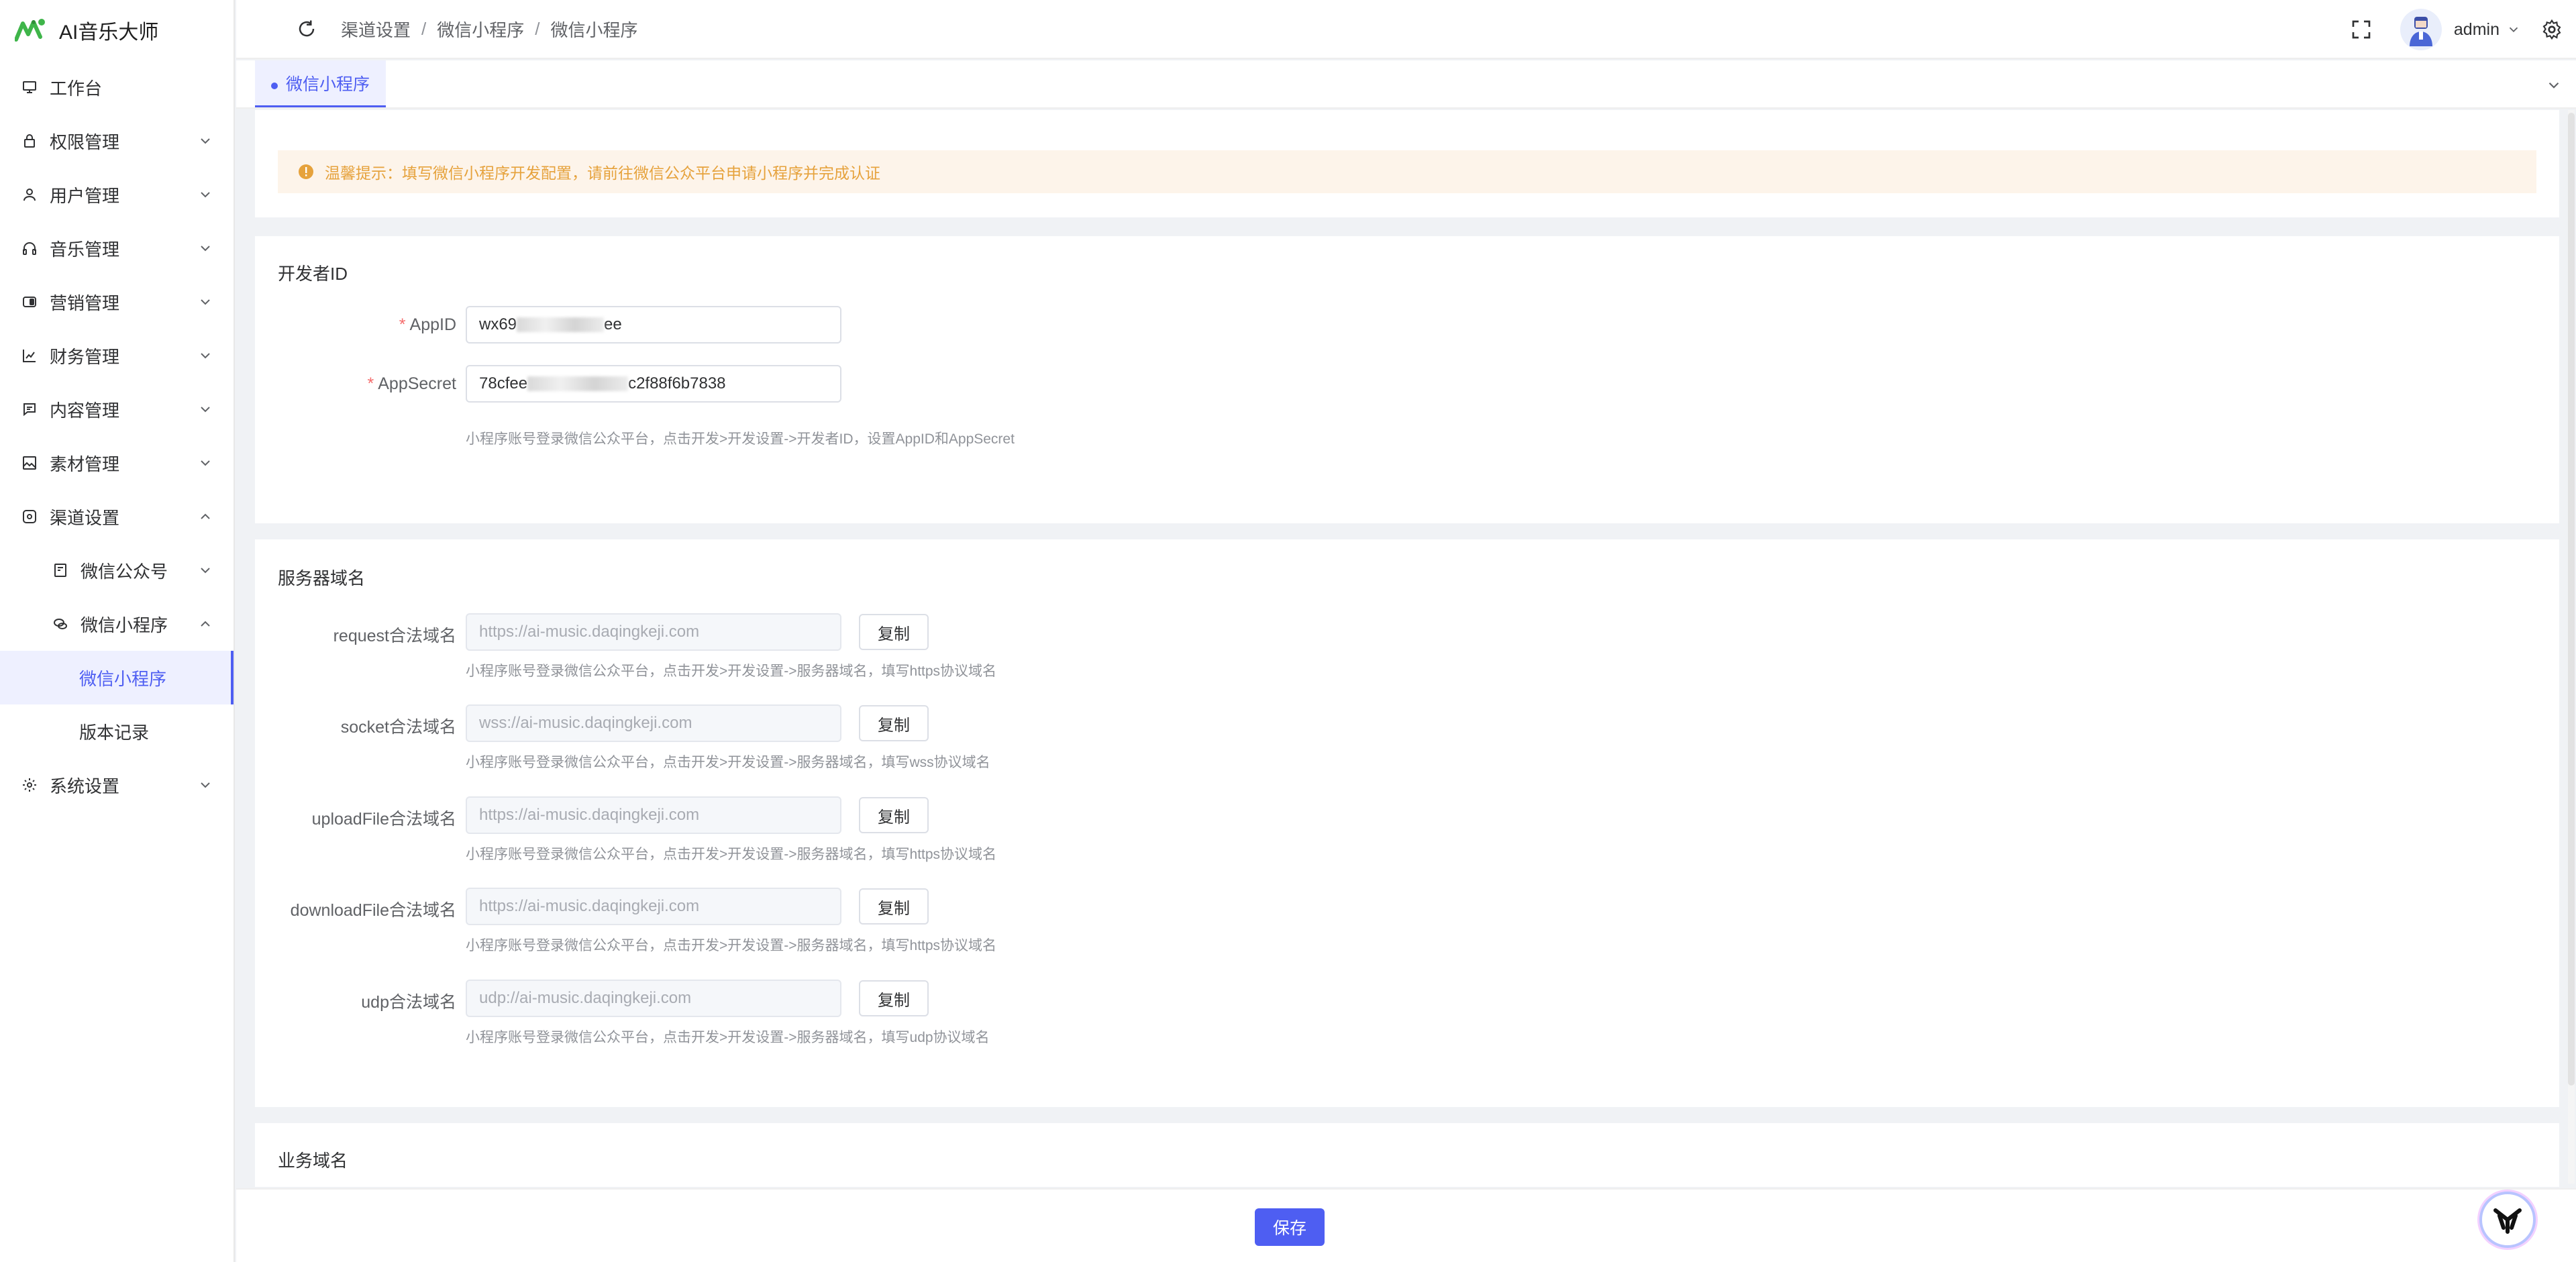  Describe the element at coordinates (29, 355) in the screenshot. I see `bar-chart-icon` at that location.